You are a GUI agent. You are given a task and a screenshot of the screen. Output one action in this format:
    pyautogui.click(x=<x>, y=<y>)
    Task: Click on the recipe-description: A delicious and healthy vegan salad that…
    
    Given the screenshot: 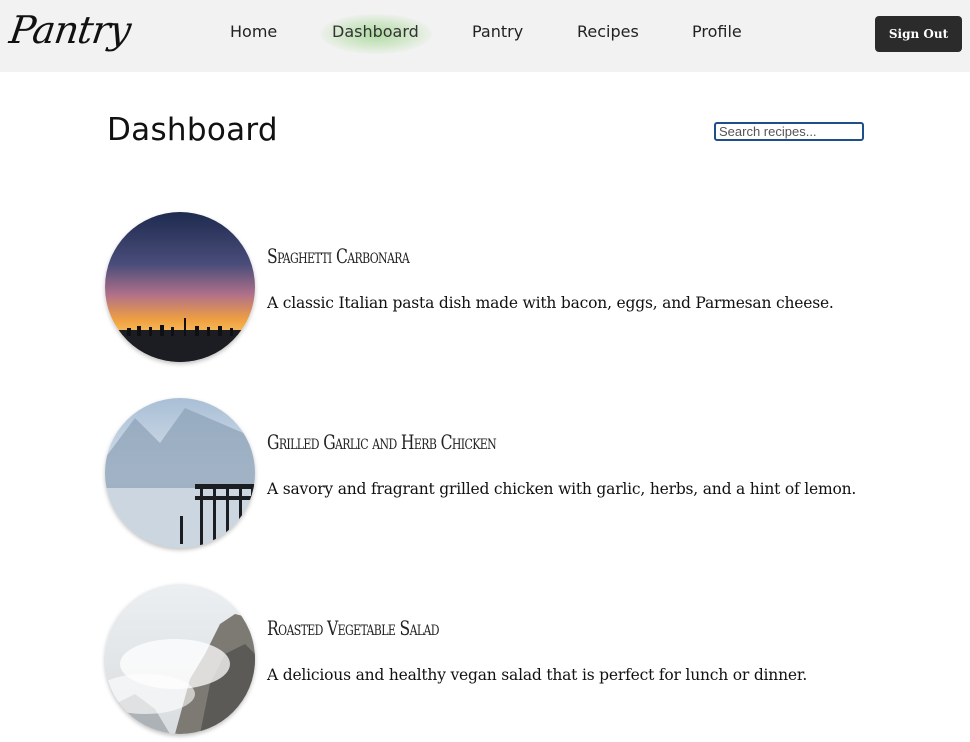 What is the action you would take?
    pyautogui.click(x=537, y=675)
    